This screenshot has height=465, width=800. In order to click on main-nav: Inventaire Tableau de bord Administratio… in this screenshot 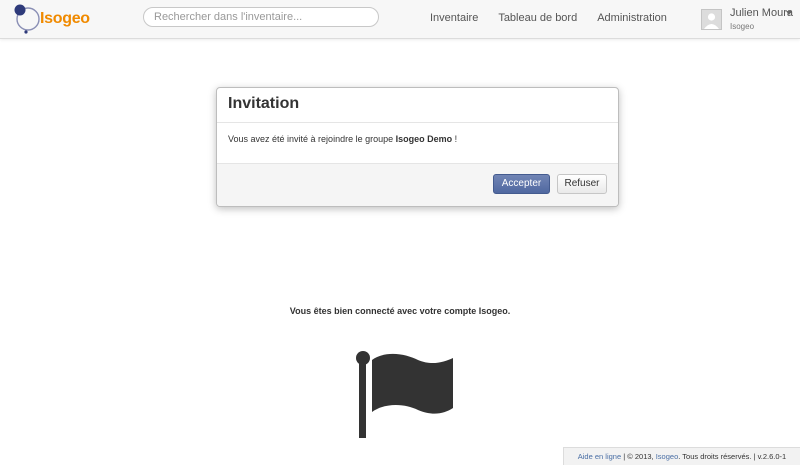, I will do `click(548, 19)`.